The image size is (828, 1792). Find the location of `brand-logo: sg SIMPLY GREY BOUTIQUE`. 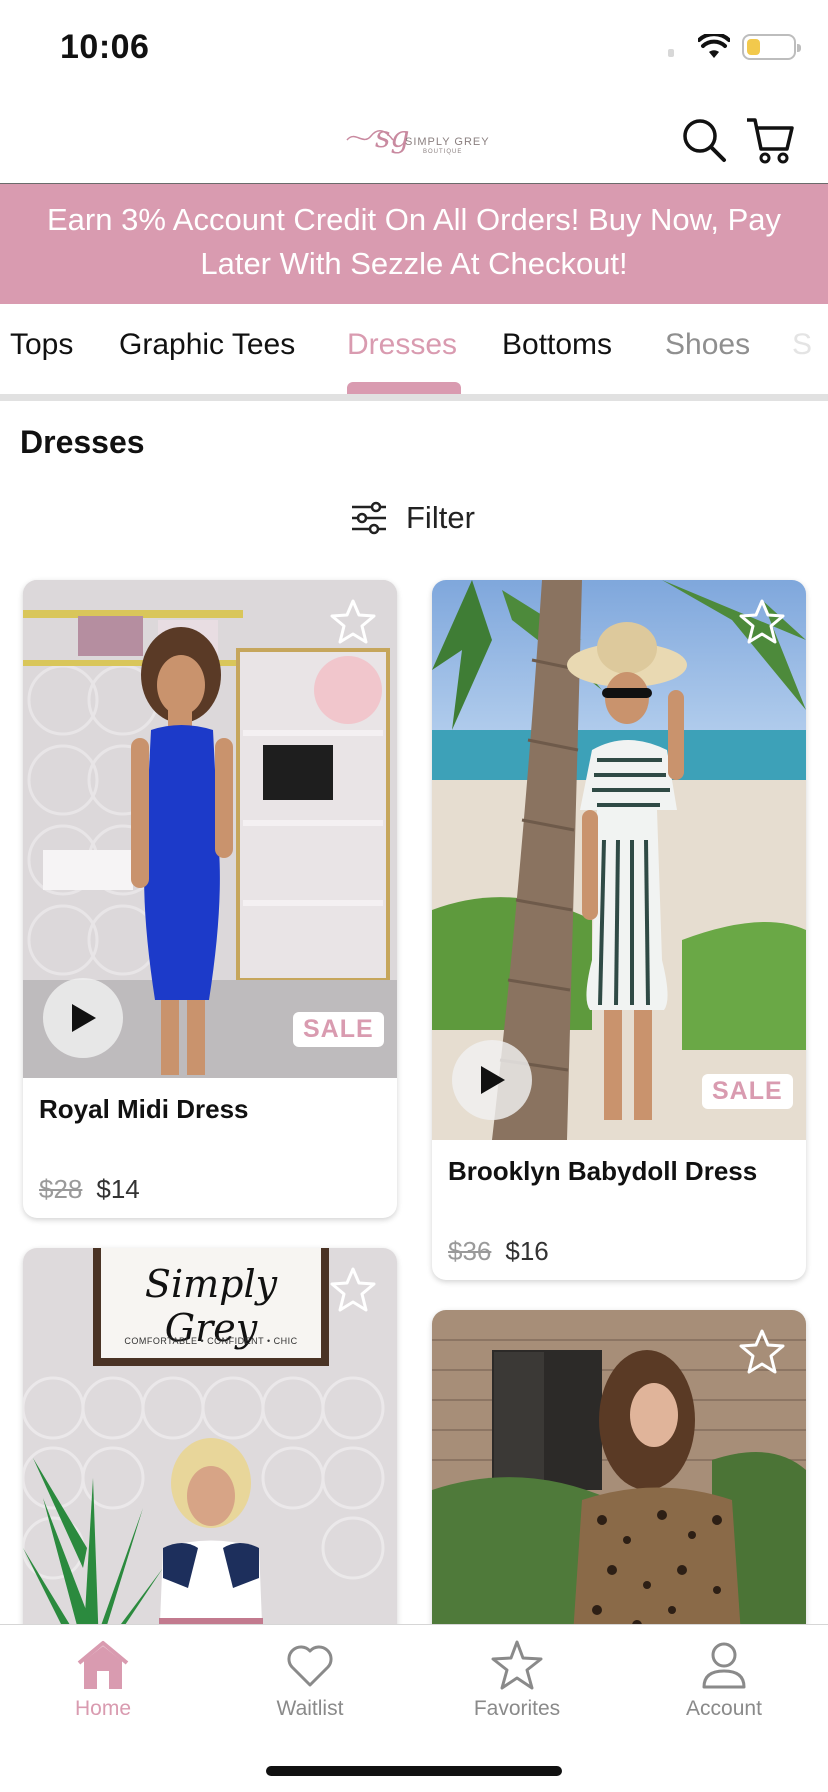

brand-logo: sg SIMPLY GREY BOUTIQUE is located at coordinates (417, 141).